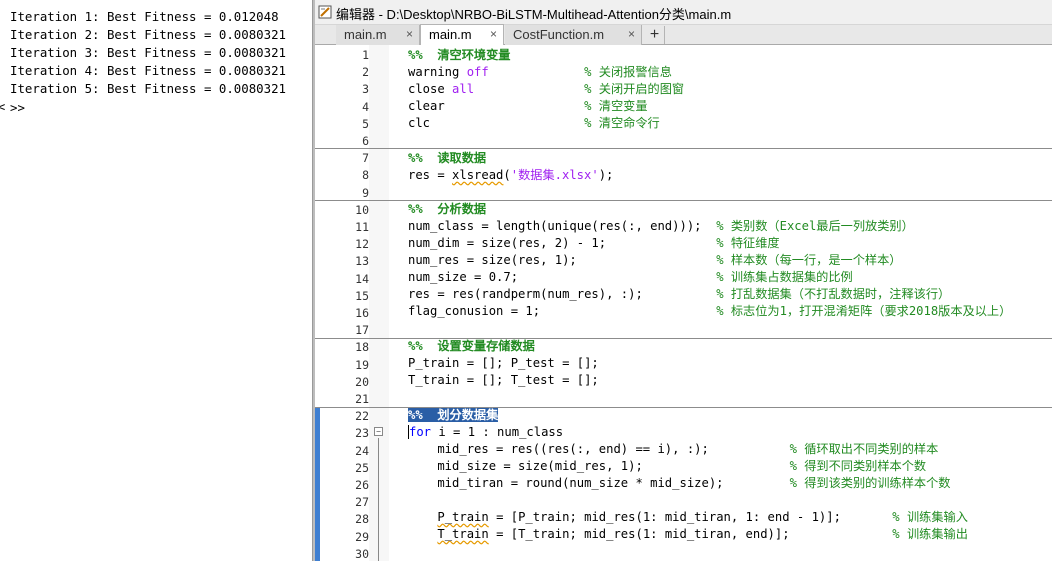  Describe the element at coordinates (365, 175) in the screenshot. I see `line-number: 8` at that location.